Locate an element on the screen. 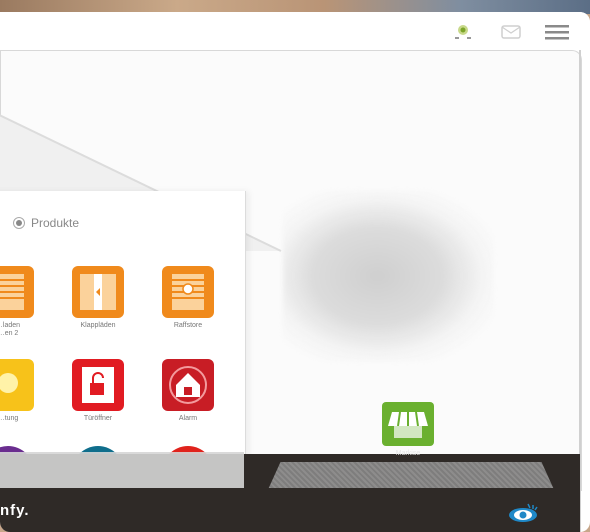 This screenshot has width=590, height=532. home-connect-icon is located at coordinates (463, 32).